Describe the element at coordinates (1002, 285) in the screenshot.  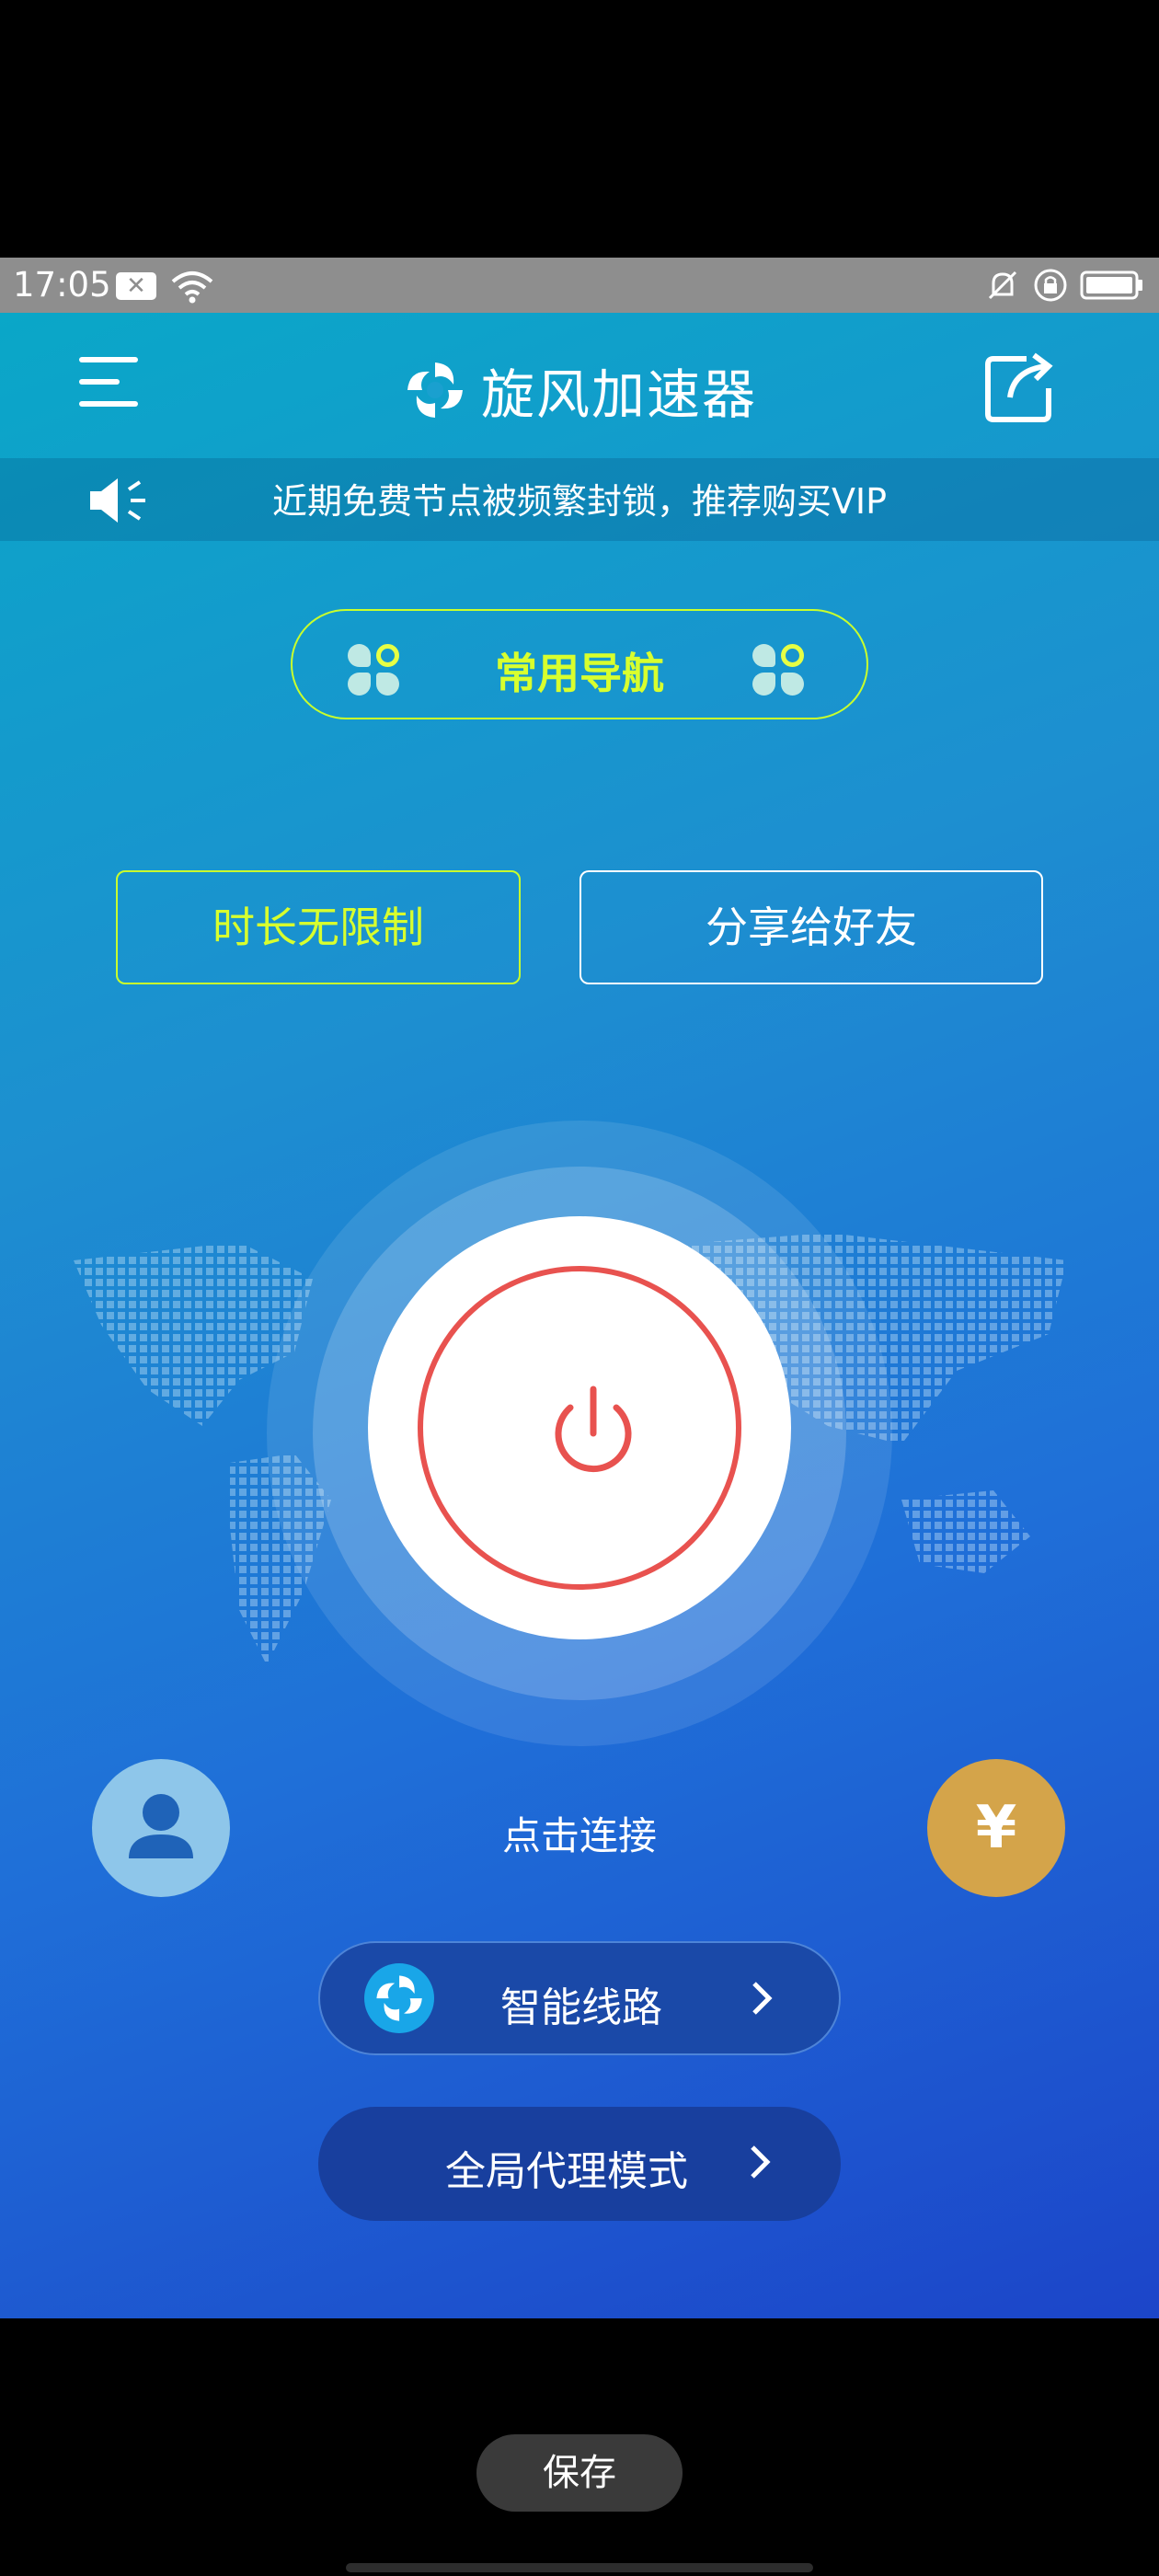
I see `bell-off-icon` at that location.